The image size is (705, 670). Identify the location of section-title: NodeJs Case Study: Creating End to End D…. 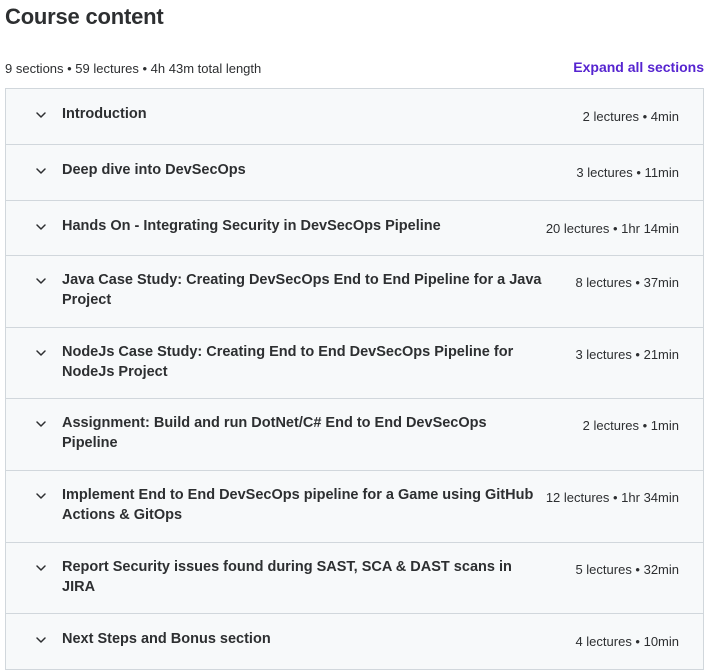
(288, 362).